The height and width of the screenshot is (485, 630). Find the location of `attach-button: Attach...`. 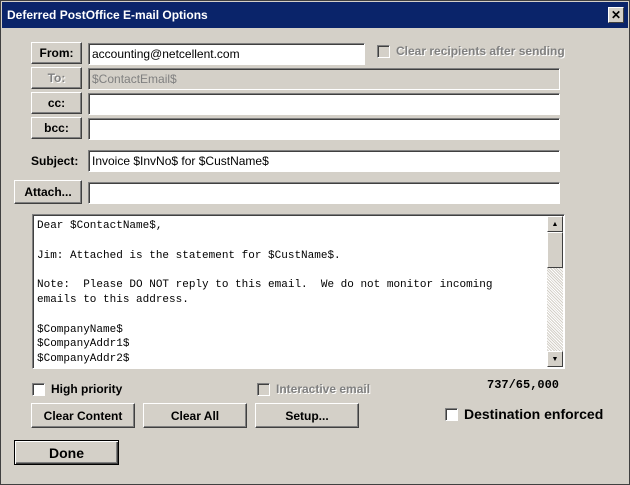

attach-button: Attach... is located at coordinates (48, 192).